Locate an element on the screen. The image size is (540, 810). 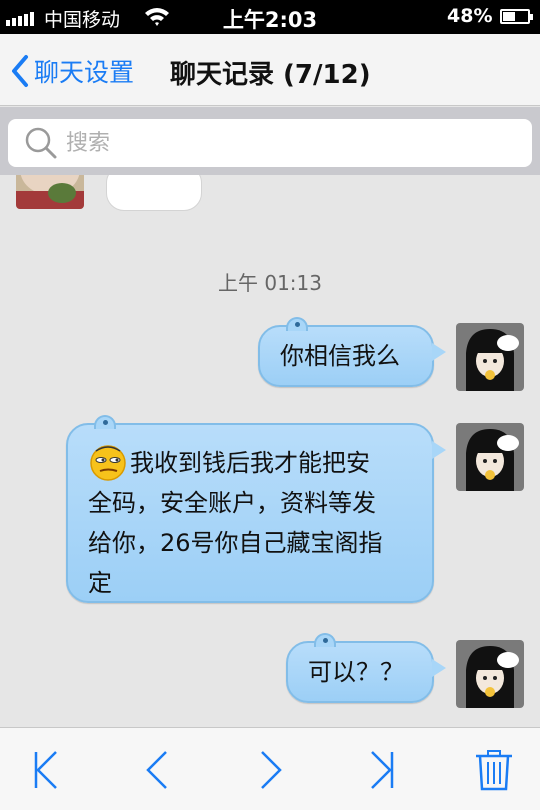
battery-icon is located at coordinates (516, 16).